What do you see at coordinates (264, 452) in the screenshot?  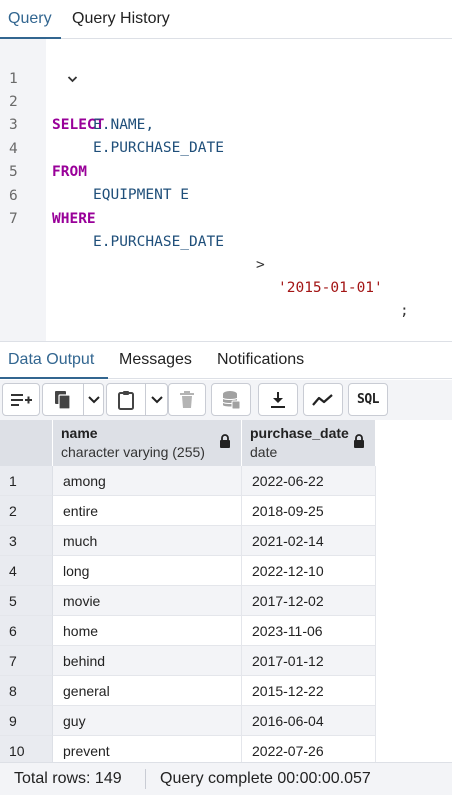 I see `column-type: date` at bounding box center [264, 452].